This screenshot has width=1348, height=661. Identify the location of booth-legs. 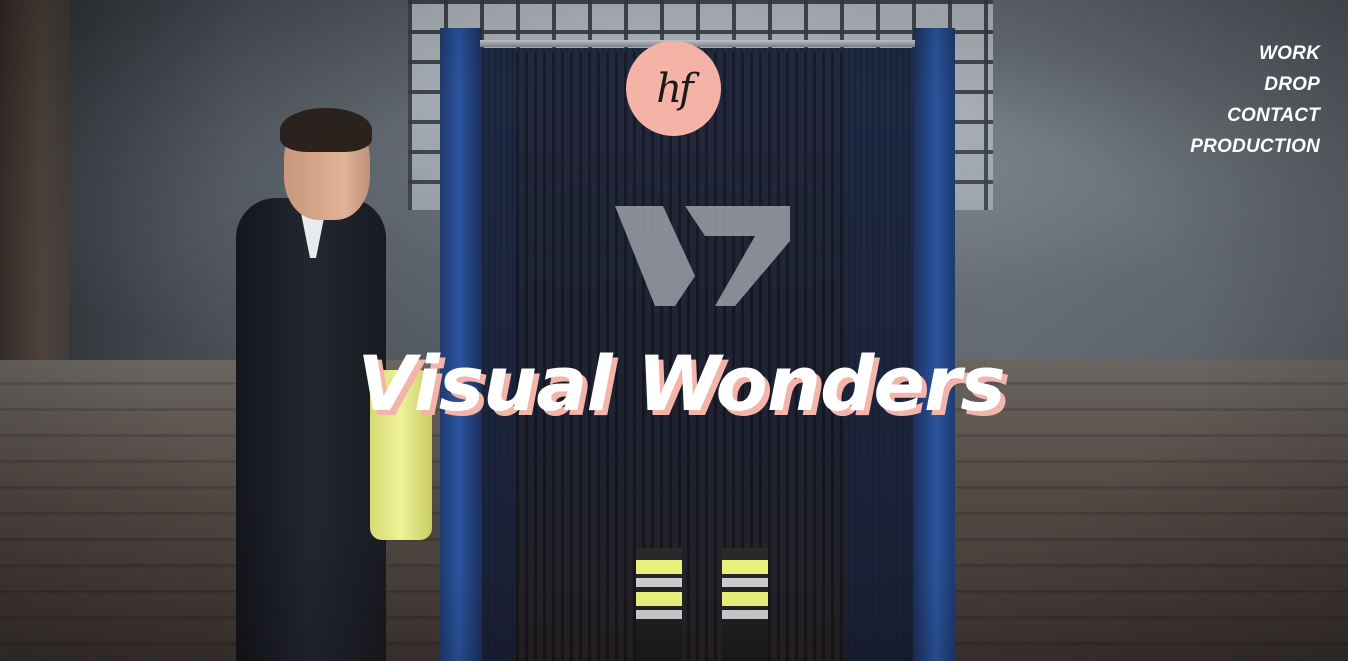
(706, 604).